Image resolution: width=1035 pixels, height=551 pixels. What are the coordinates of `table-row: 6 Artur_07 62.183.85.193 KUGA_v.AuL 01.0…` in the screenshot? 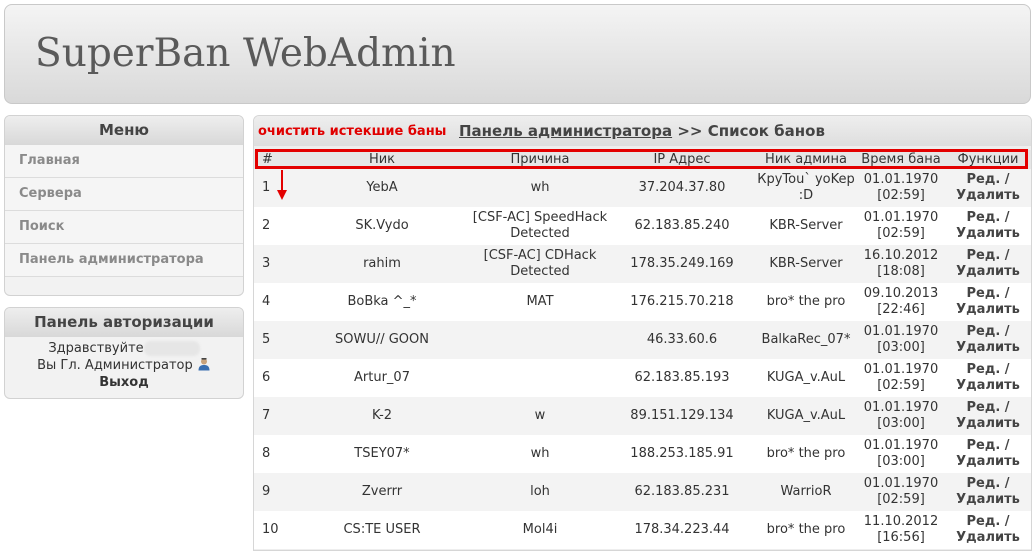 It's located at (642, 378).